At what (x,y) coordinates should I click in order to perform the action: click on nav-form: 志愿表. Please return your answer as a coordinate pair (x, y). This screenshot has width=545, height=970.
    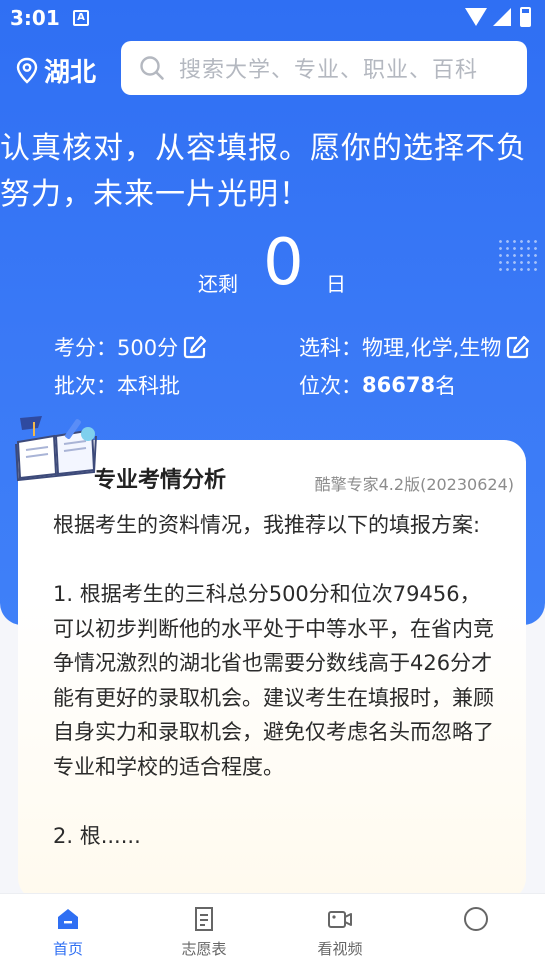
    Looking at the image, I should click on (204, 932).